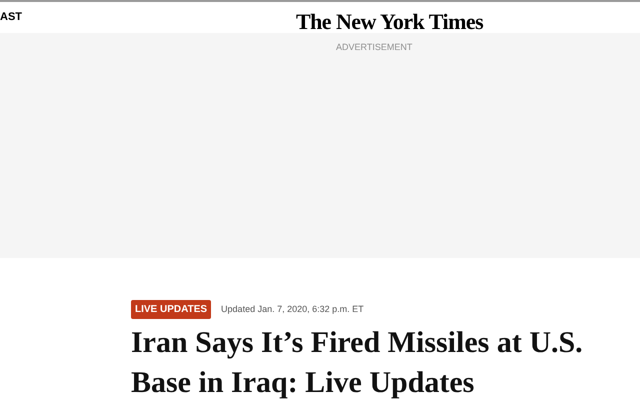 This screenshot has width=640, height=403. Describe the element at coordinates (11, 17) in the screenshot. I see `section-label: AST` at that location.